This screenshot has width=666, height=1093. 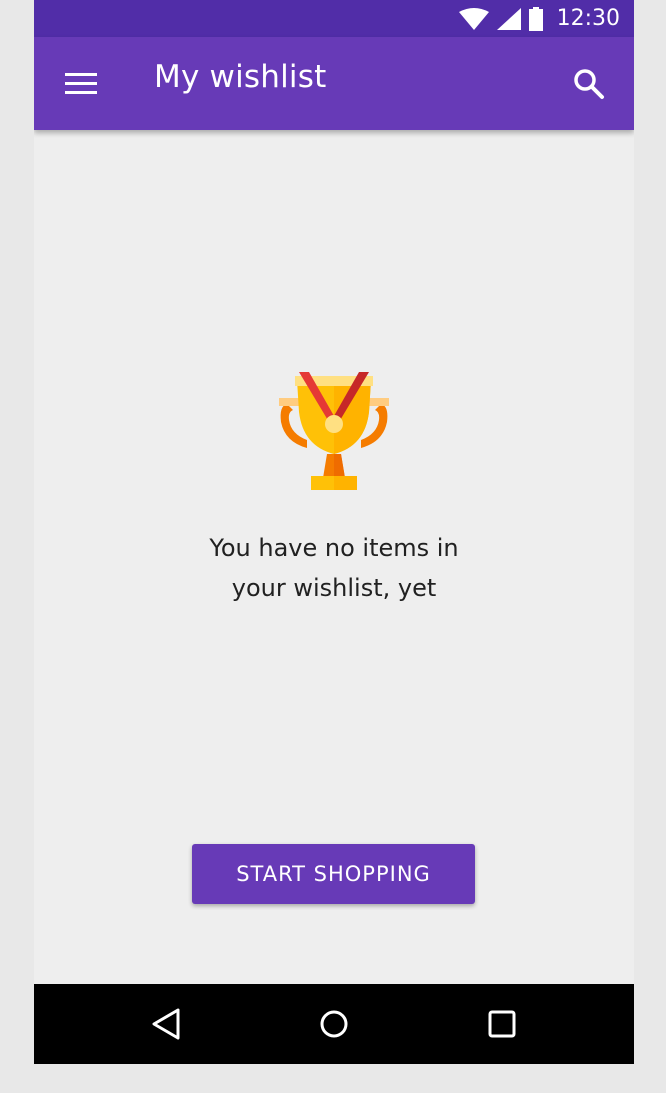 I want to click on trophy-icon, so click(x=334, y=431).